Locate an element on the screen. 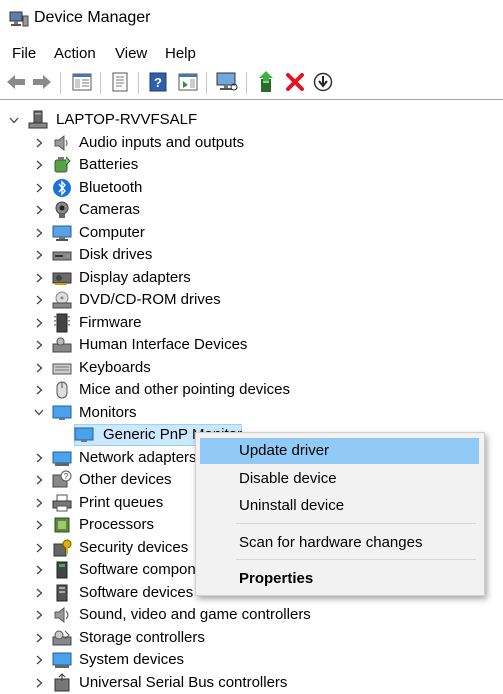 The width and height of the screenshot is (503, 694). system-device-icon is located at coordinates (62, 660).